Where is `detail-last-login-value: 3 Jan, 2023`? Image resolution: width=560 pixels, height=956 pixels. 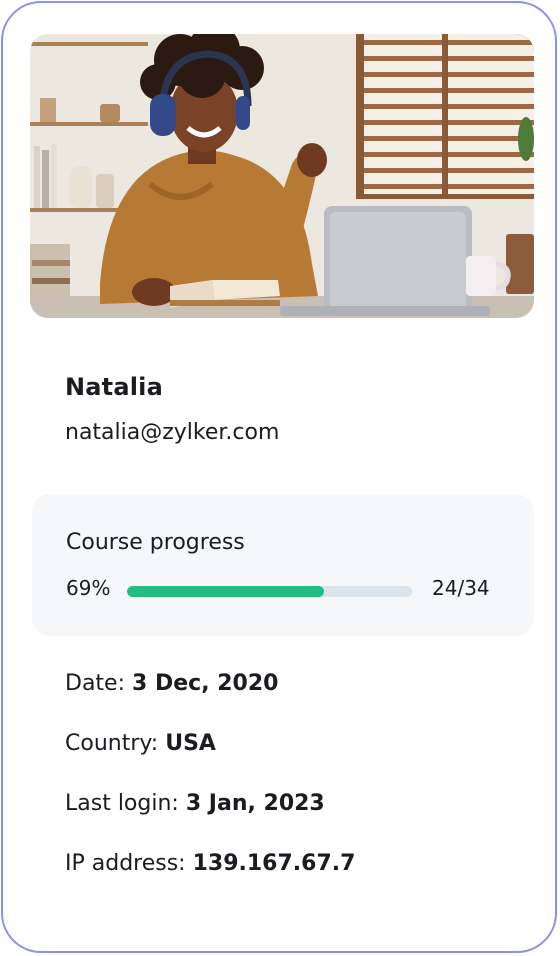
detail-last-login-value: 3 Jan, 2023 is located at coordinates (255, 803).